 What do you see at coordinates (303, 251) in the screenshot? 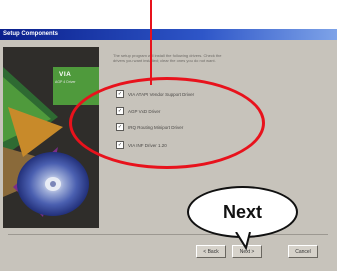
I see `cancel-button: Cancel` at bounding box center [303, 251].